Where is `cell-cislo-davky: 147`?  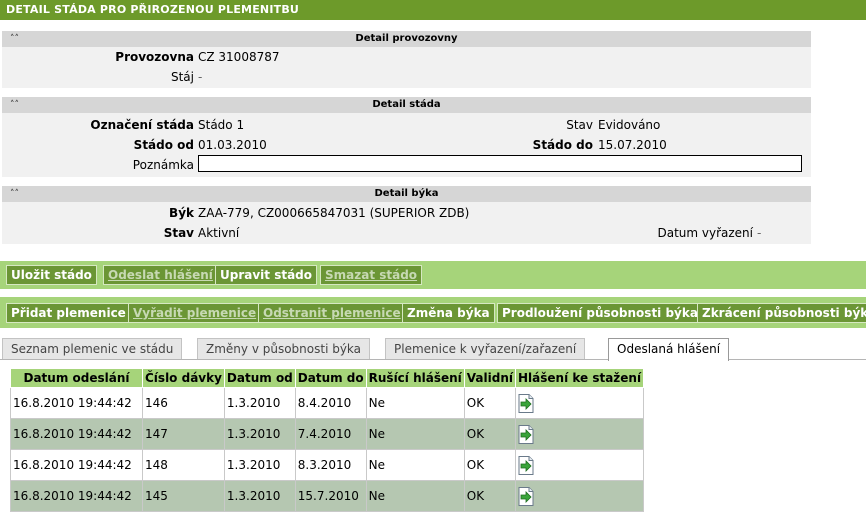 cell-cislo-davky: 147 is located at coordinates (183, 434).